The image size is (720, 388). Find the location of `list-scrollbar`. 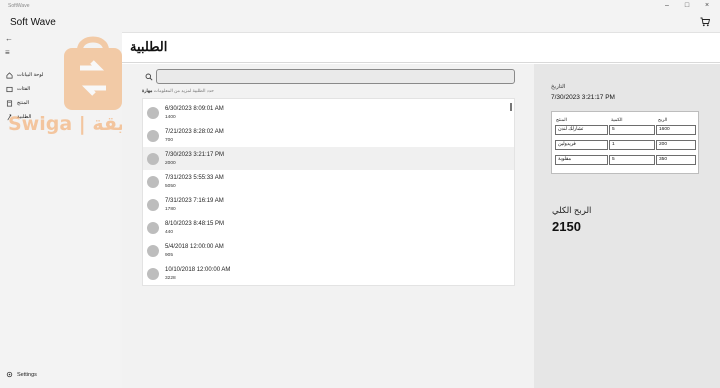

list-scrollbar is located at coordinates (511, 107).